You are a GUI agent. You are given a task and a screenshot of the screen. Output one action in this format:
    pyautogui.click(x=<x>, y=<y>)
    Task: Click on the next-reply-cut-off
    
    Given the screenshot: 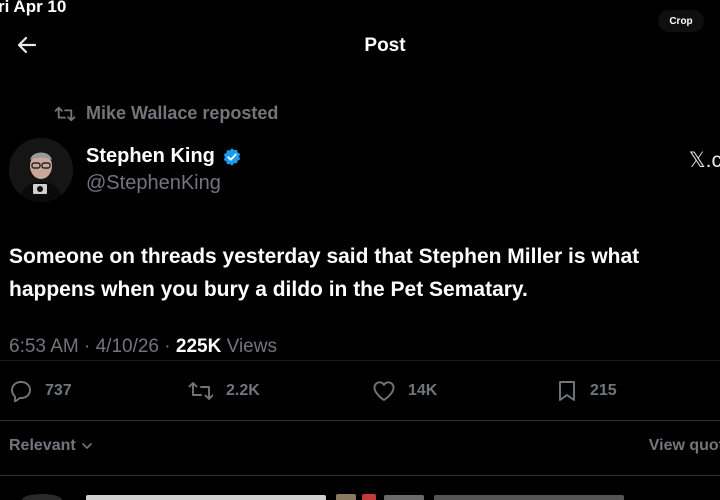 What is the action you would take?
    pyautogui.click(x=323, y=497)
    